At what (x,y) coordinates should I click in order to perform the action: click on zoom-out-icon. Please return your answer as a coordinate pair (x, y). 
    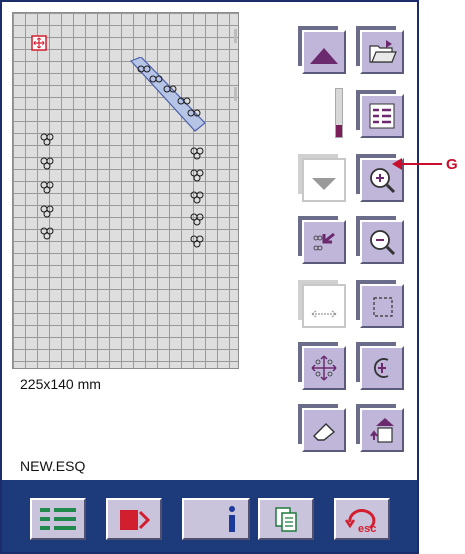
    Looking at the image, I should click on (383, 243).